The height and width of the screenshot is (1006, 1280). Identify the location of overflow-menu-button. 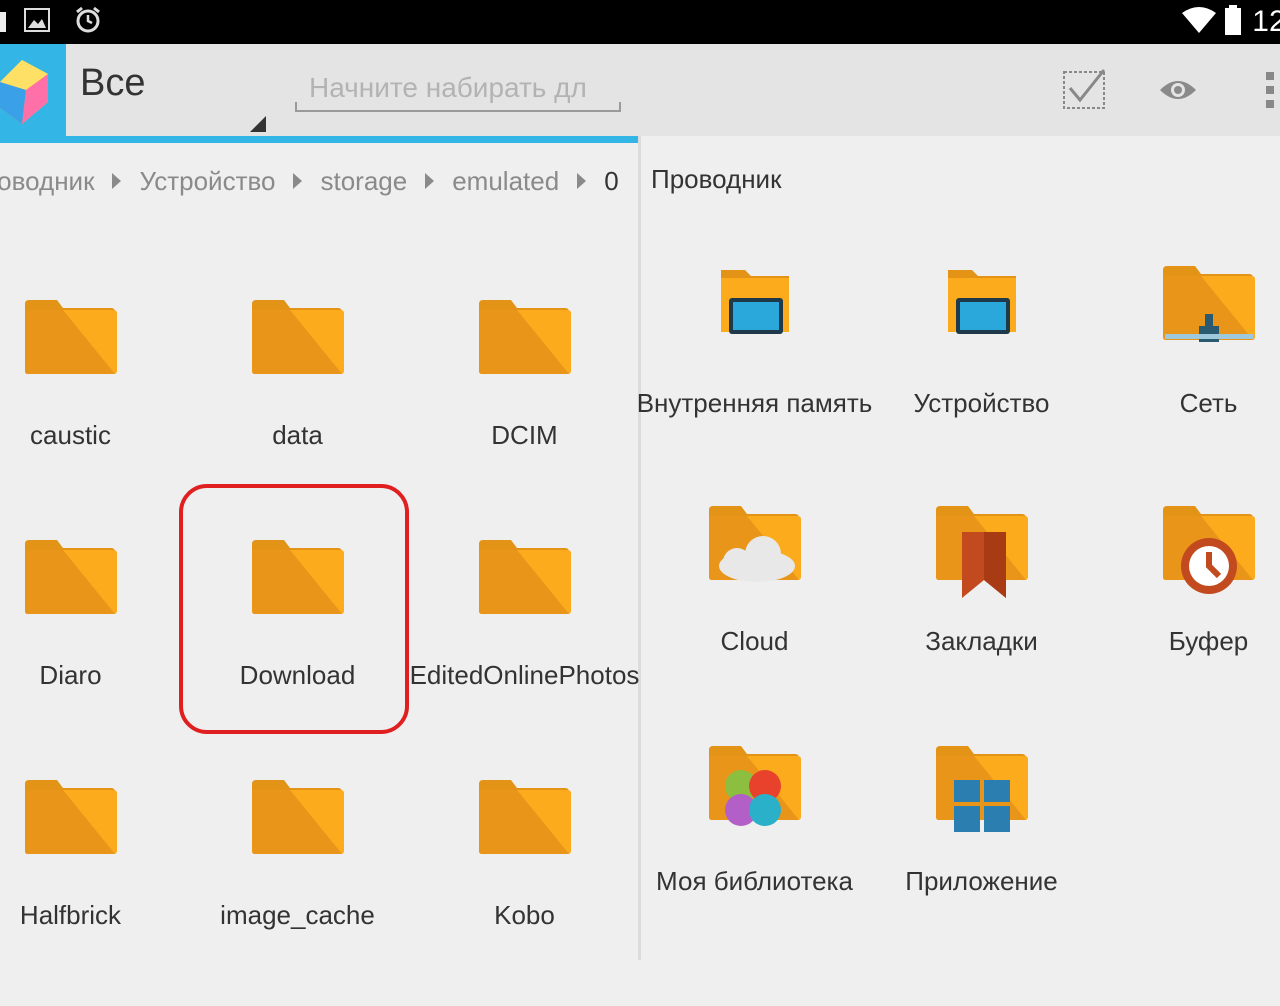
(1269, 90).